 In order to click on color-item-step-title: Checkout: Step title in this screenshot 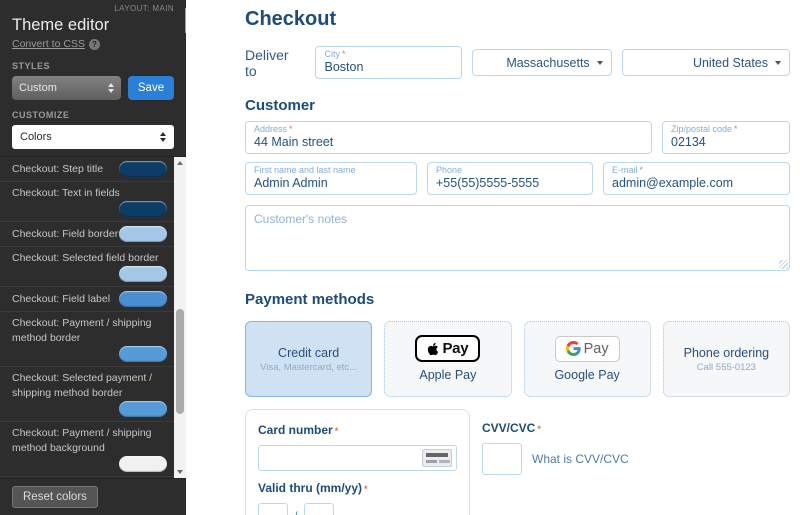, I will do `click(93, 169)`.